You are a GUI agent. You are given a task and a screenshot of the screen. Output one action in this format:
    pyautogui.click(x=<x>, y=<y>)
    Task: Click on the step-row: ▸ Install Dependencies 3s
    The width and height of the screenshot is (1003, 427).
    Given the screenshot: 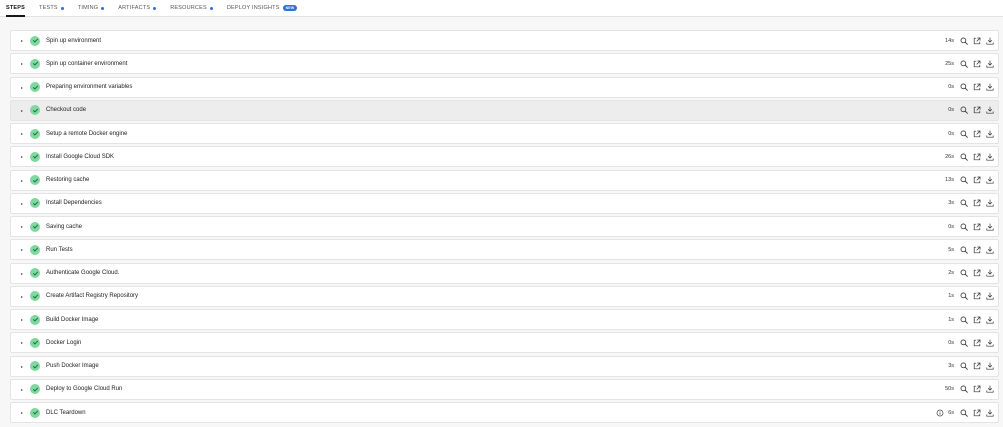 What is the action you would take?
    pyautogui.click(x=504, y=203)
    